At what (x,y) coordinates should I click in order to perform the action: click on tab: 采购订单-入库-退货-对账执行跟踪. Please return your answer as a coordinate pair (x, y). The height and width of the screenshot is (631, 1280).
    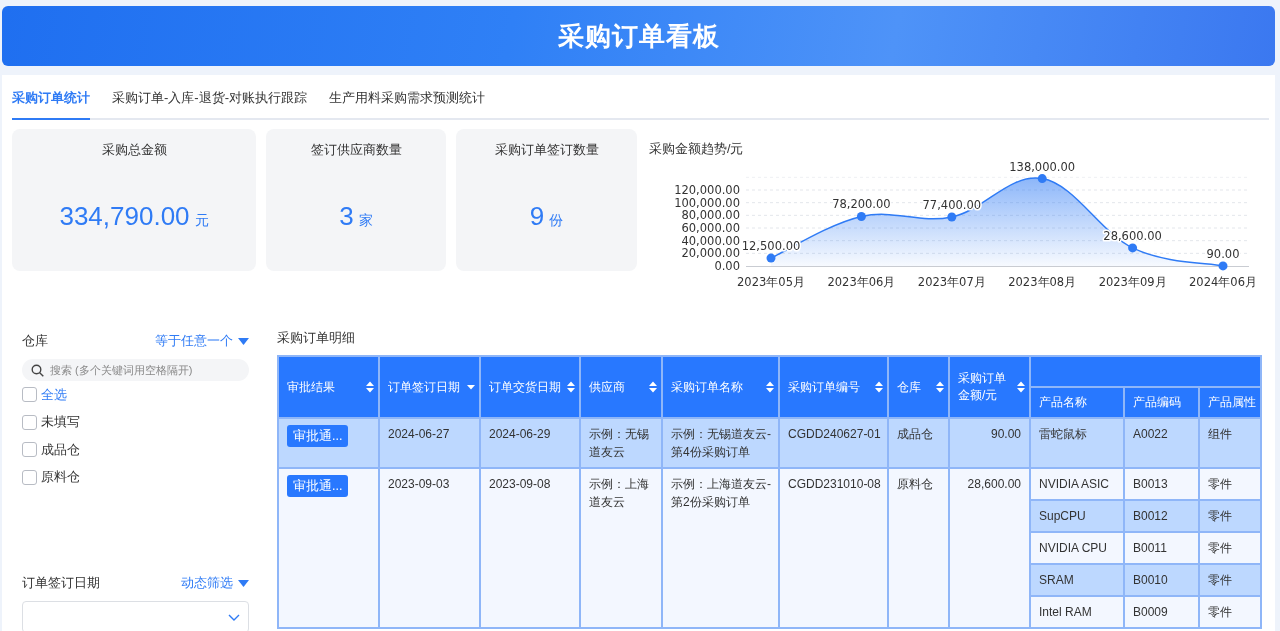
    Looking at the image, I should click on (209, 104).